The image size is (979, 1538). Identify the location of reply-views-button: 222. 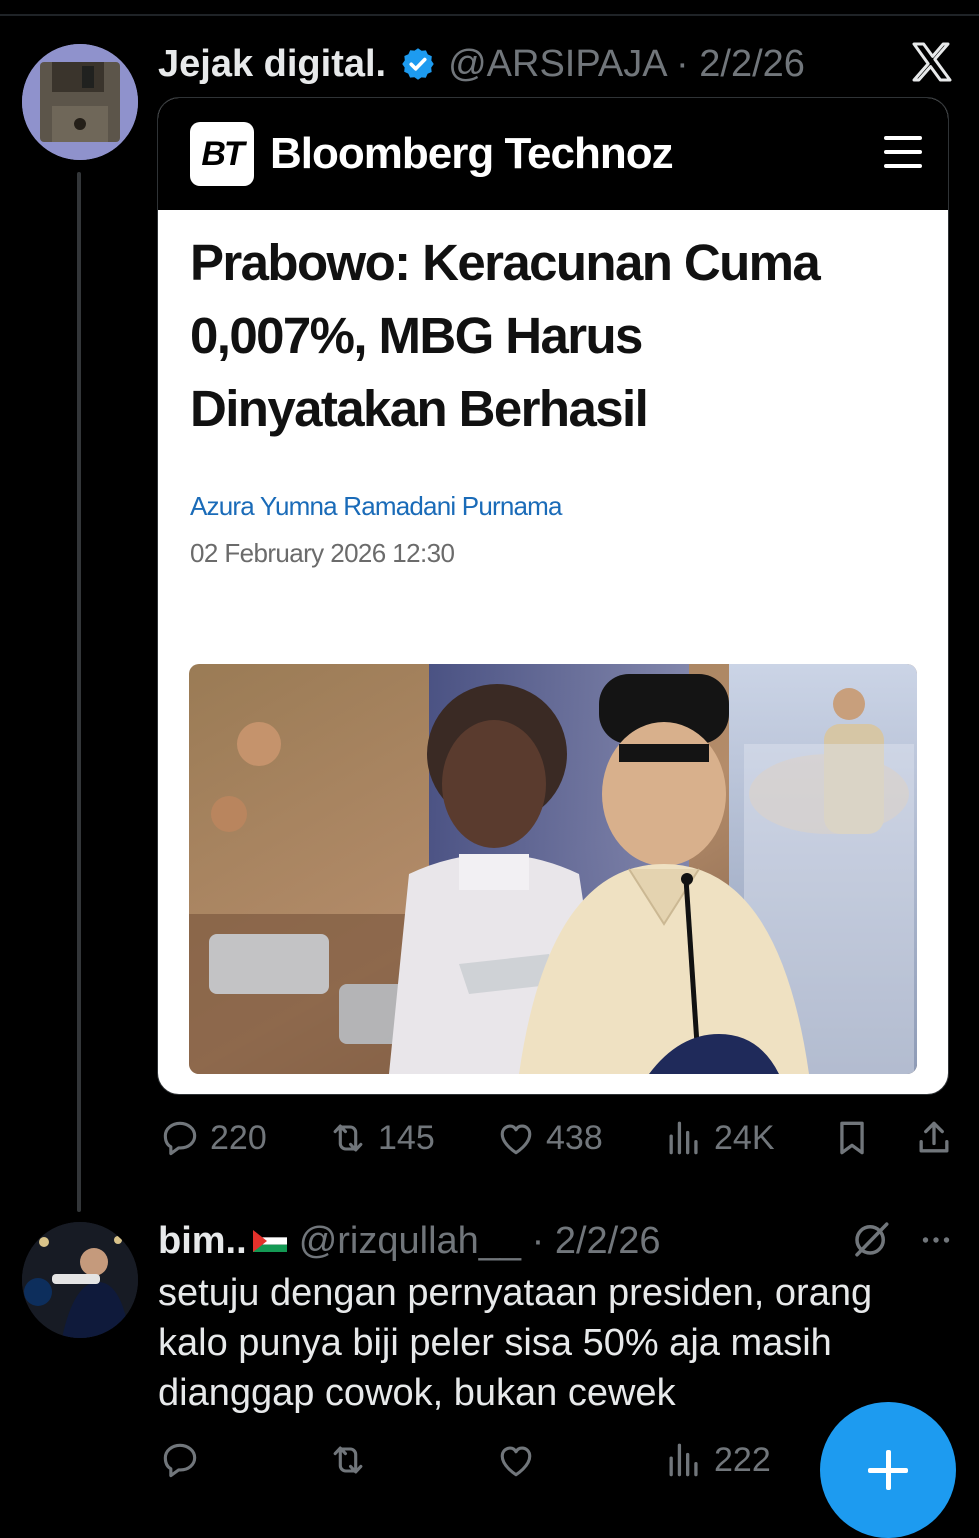
(716, 1460).